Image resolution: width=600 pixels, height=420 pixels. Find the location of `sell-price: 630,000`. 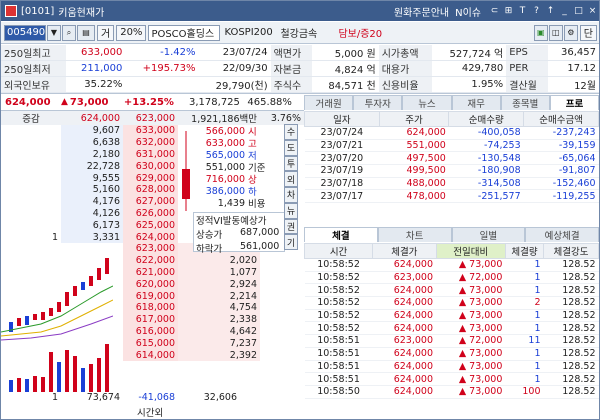

sell-price: 630,000 is located at coordinates (150, 166).